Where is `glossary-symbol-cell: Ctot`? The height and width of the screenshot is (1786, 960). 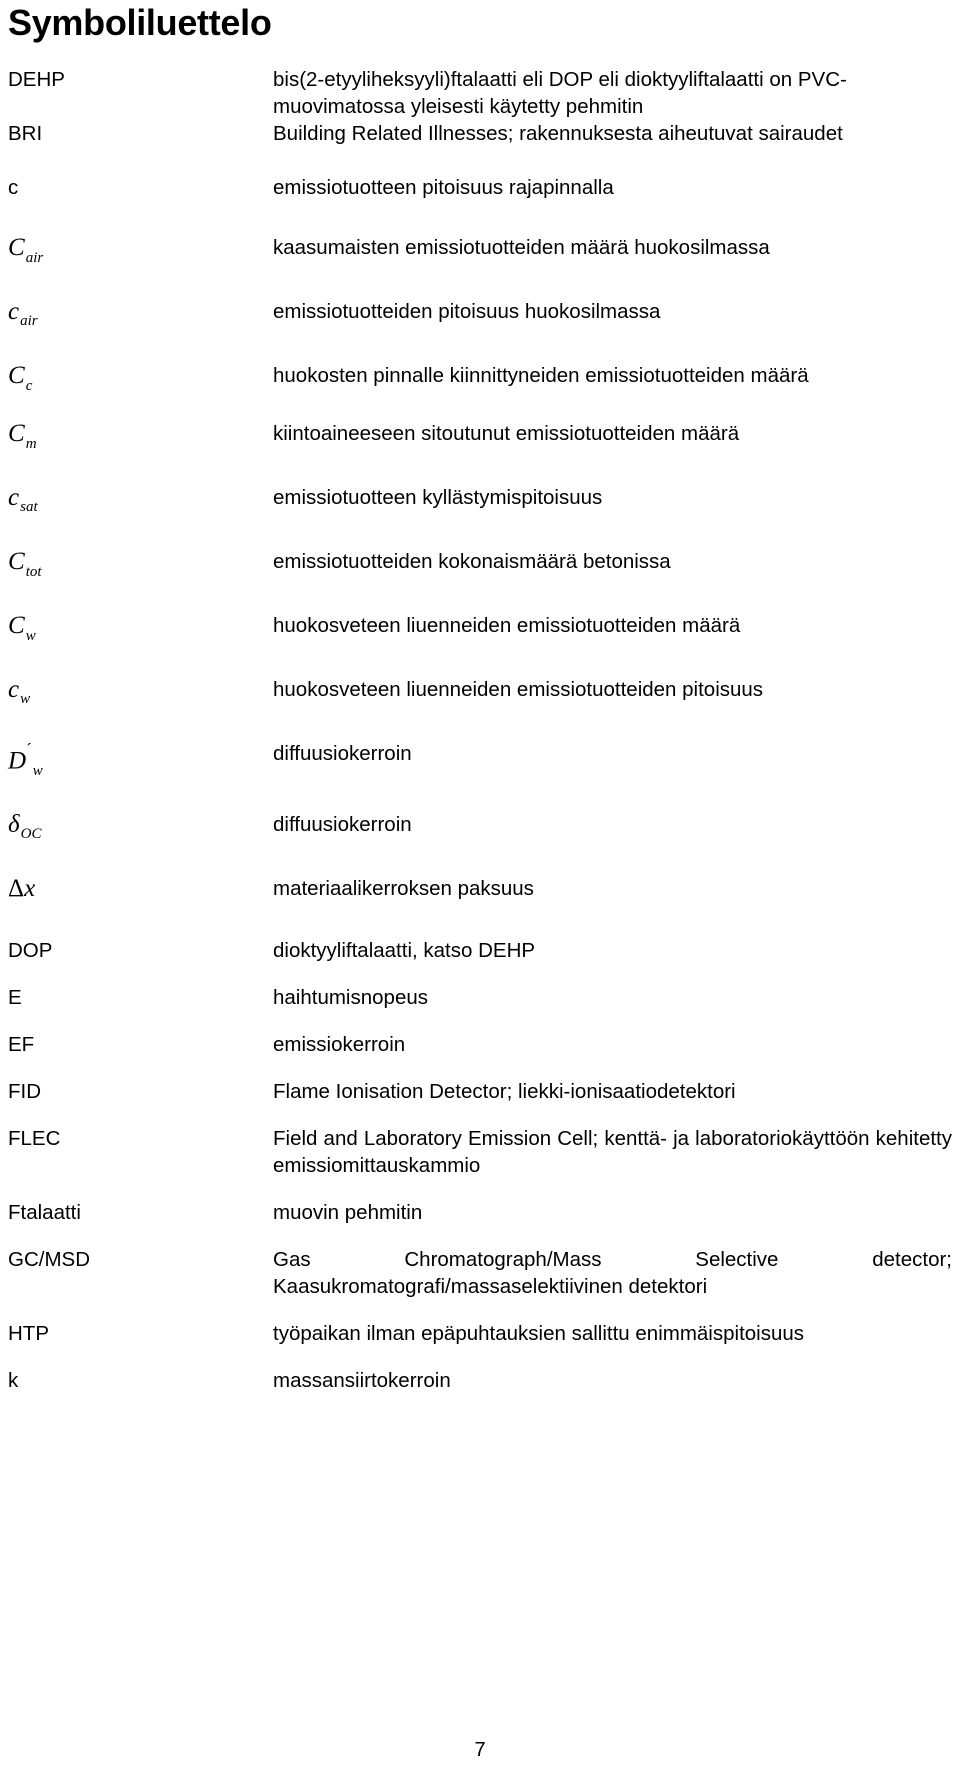
glossary-symbol-cell: Ctot is located at coordinates (140, 580).